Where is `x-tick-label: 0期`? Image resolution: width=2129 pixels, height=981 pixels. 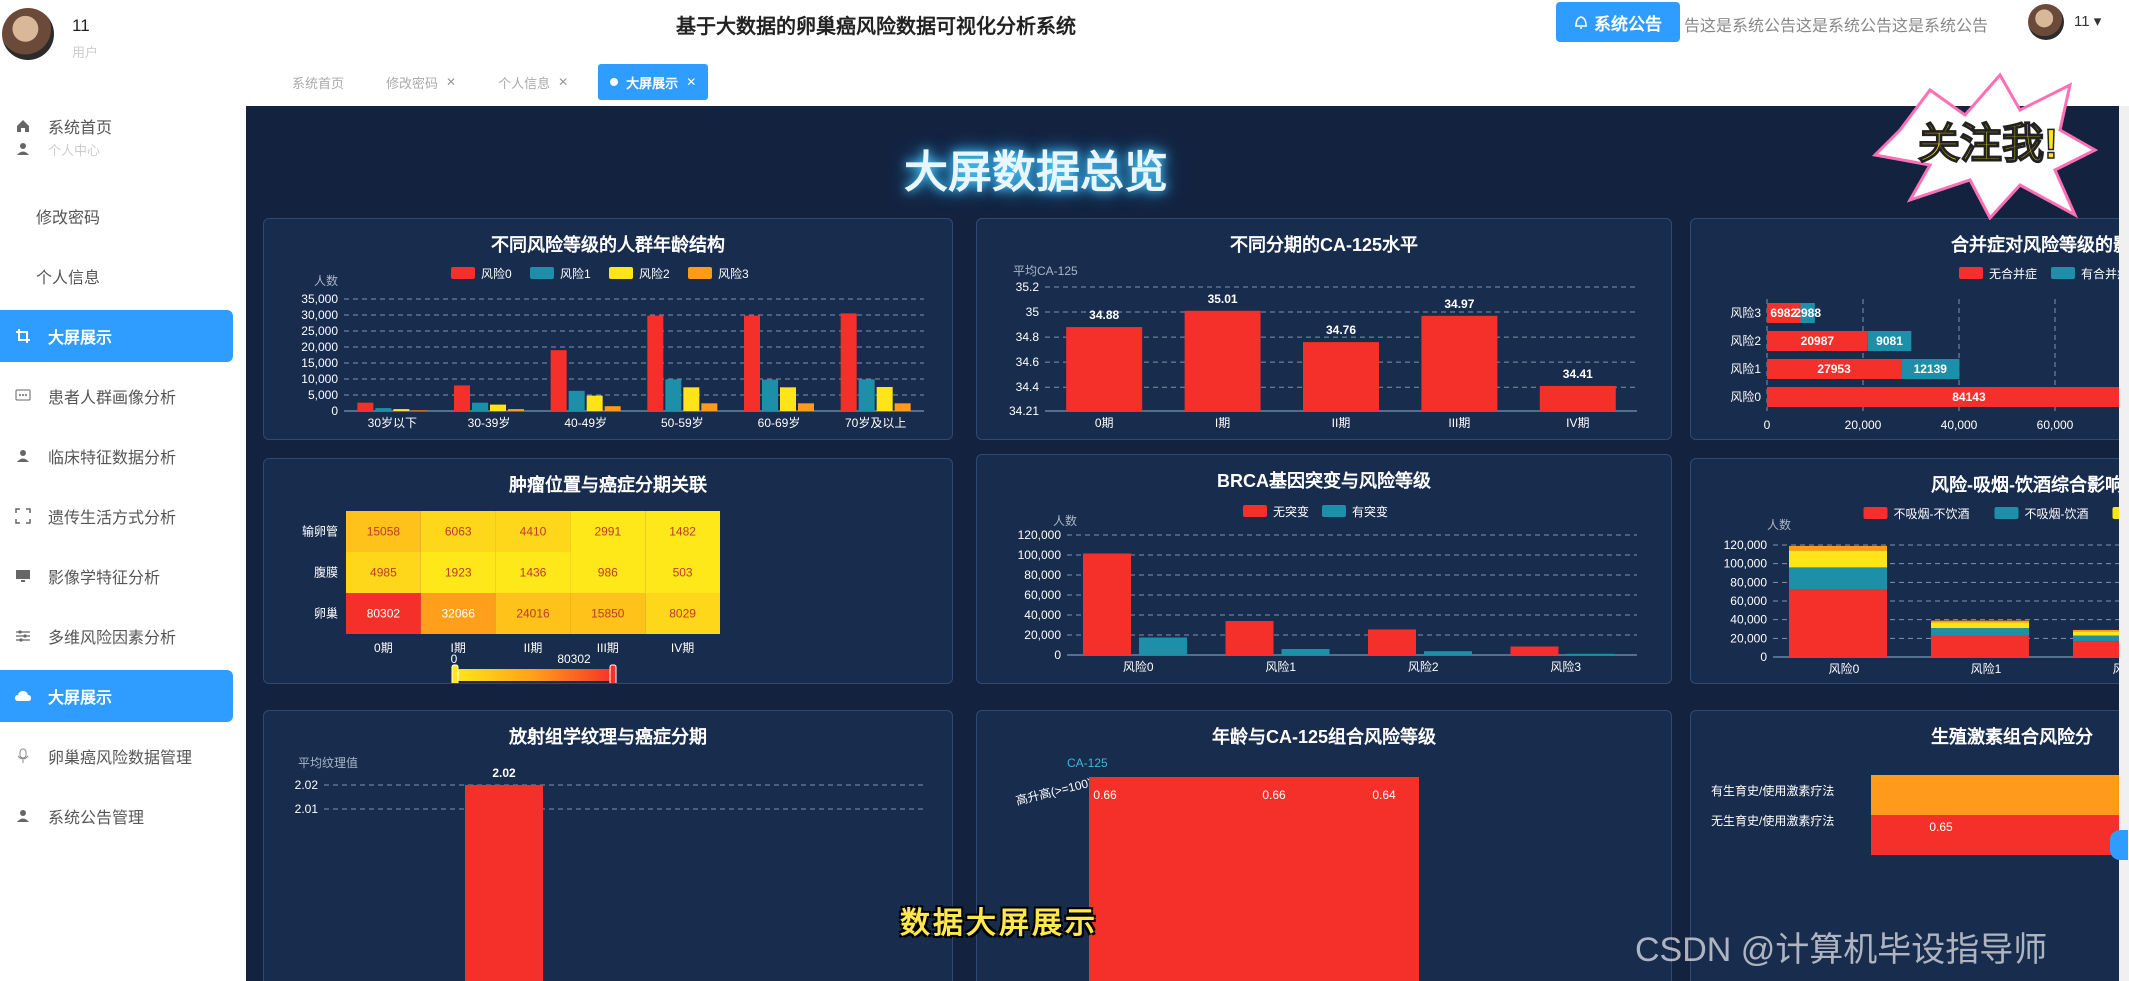
x-tick-label: 0期 is located at coordinates (1104, 423).